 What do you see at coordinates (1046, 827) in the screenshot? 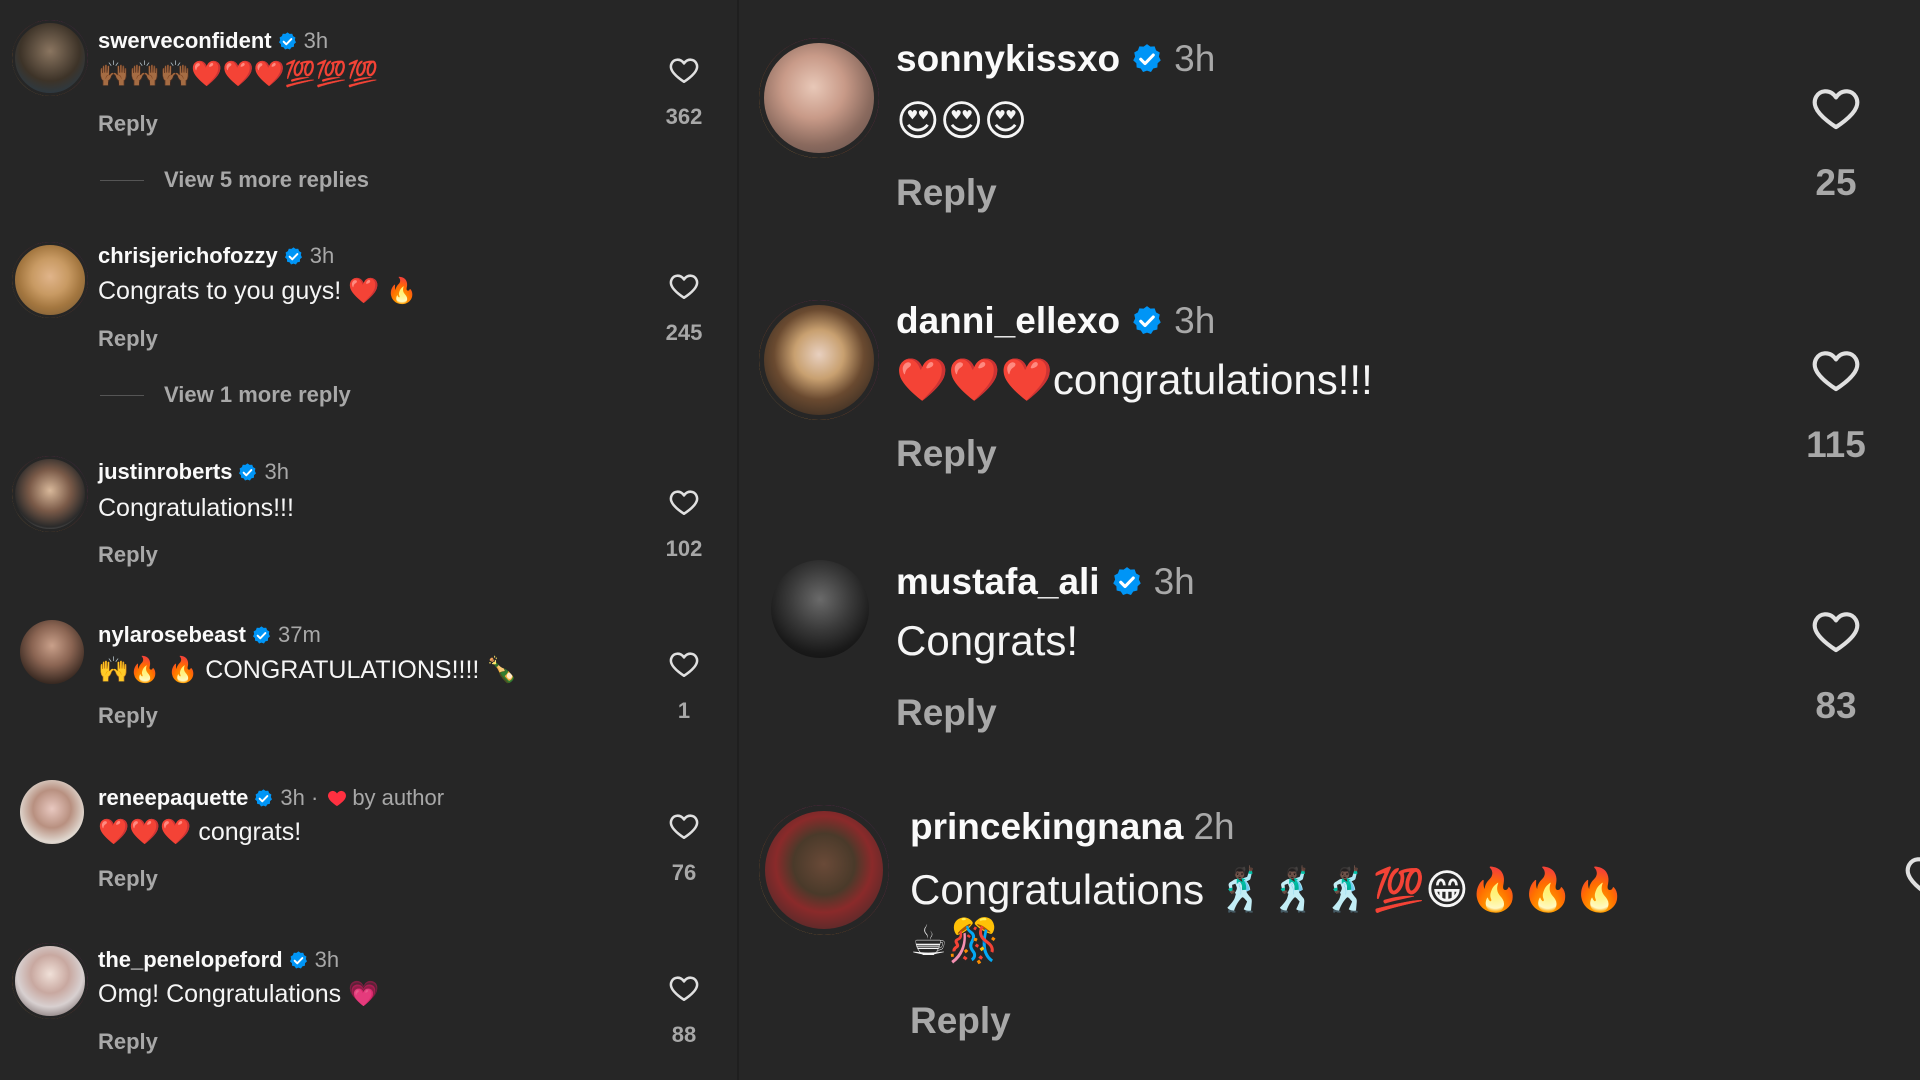
I see `username: princekingnana` at bounding box center [1046, 827].